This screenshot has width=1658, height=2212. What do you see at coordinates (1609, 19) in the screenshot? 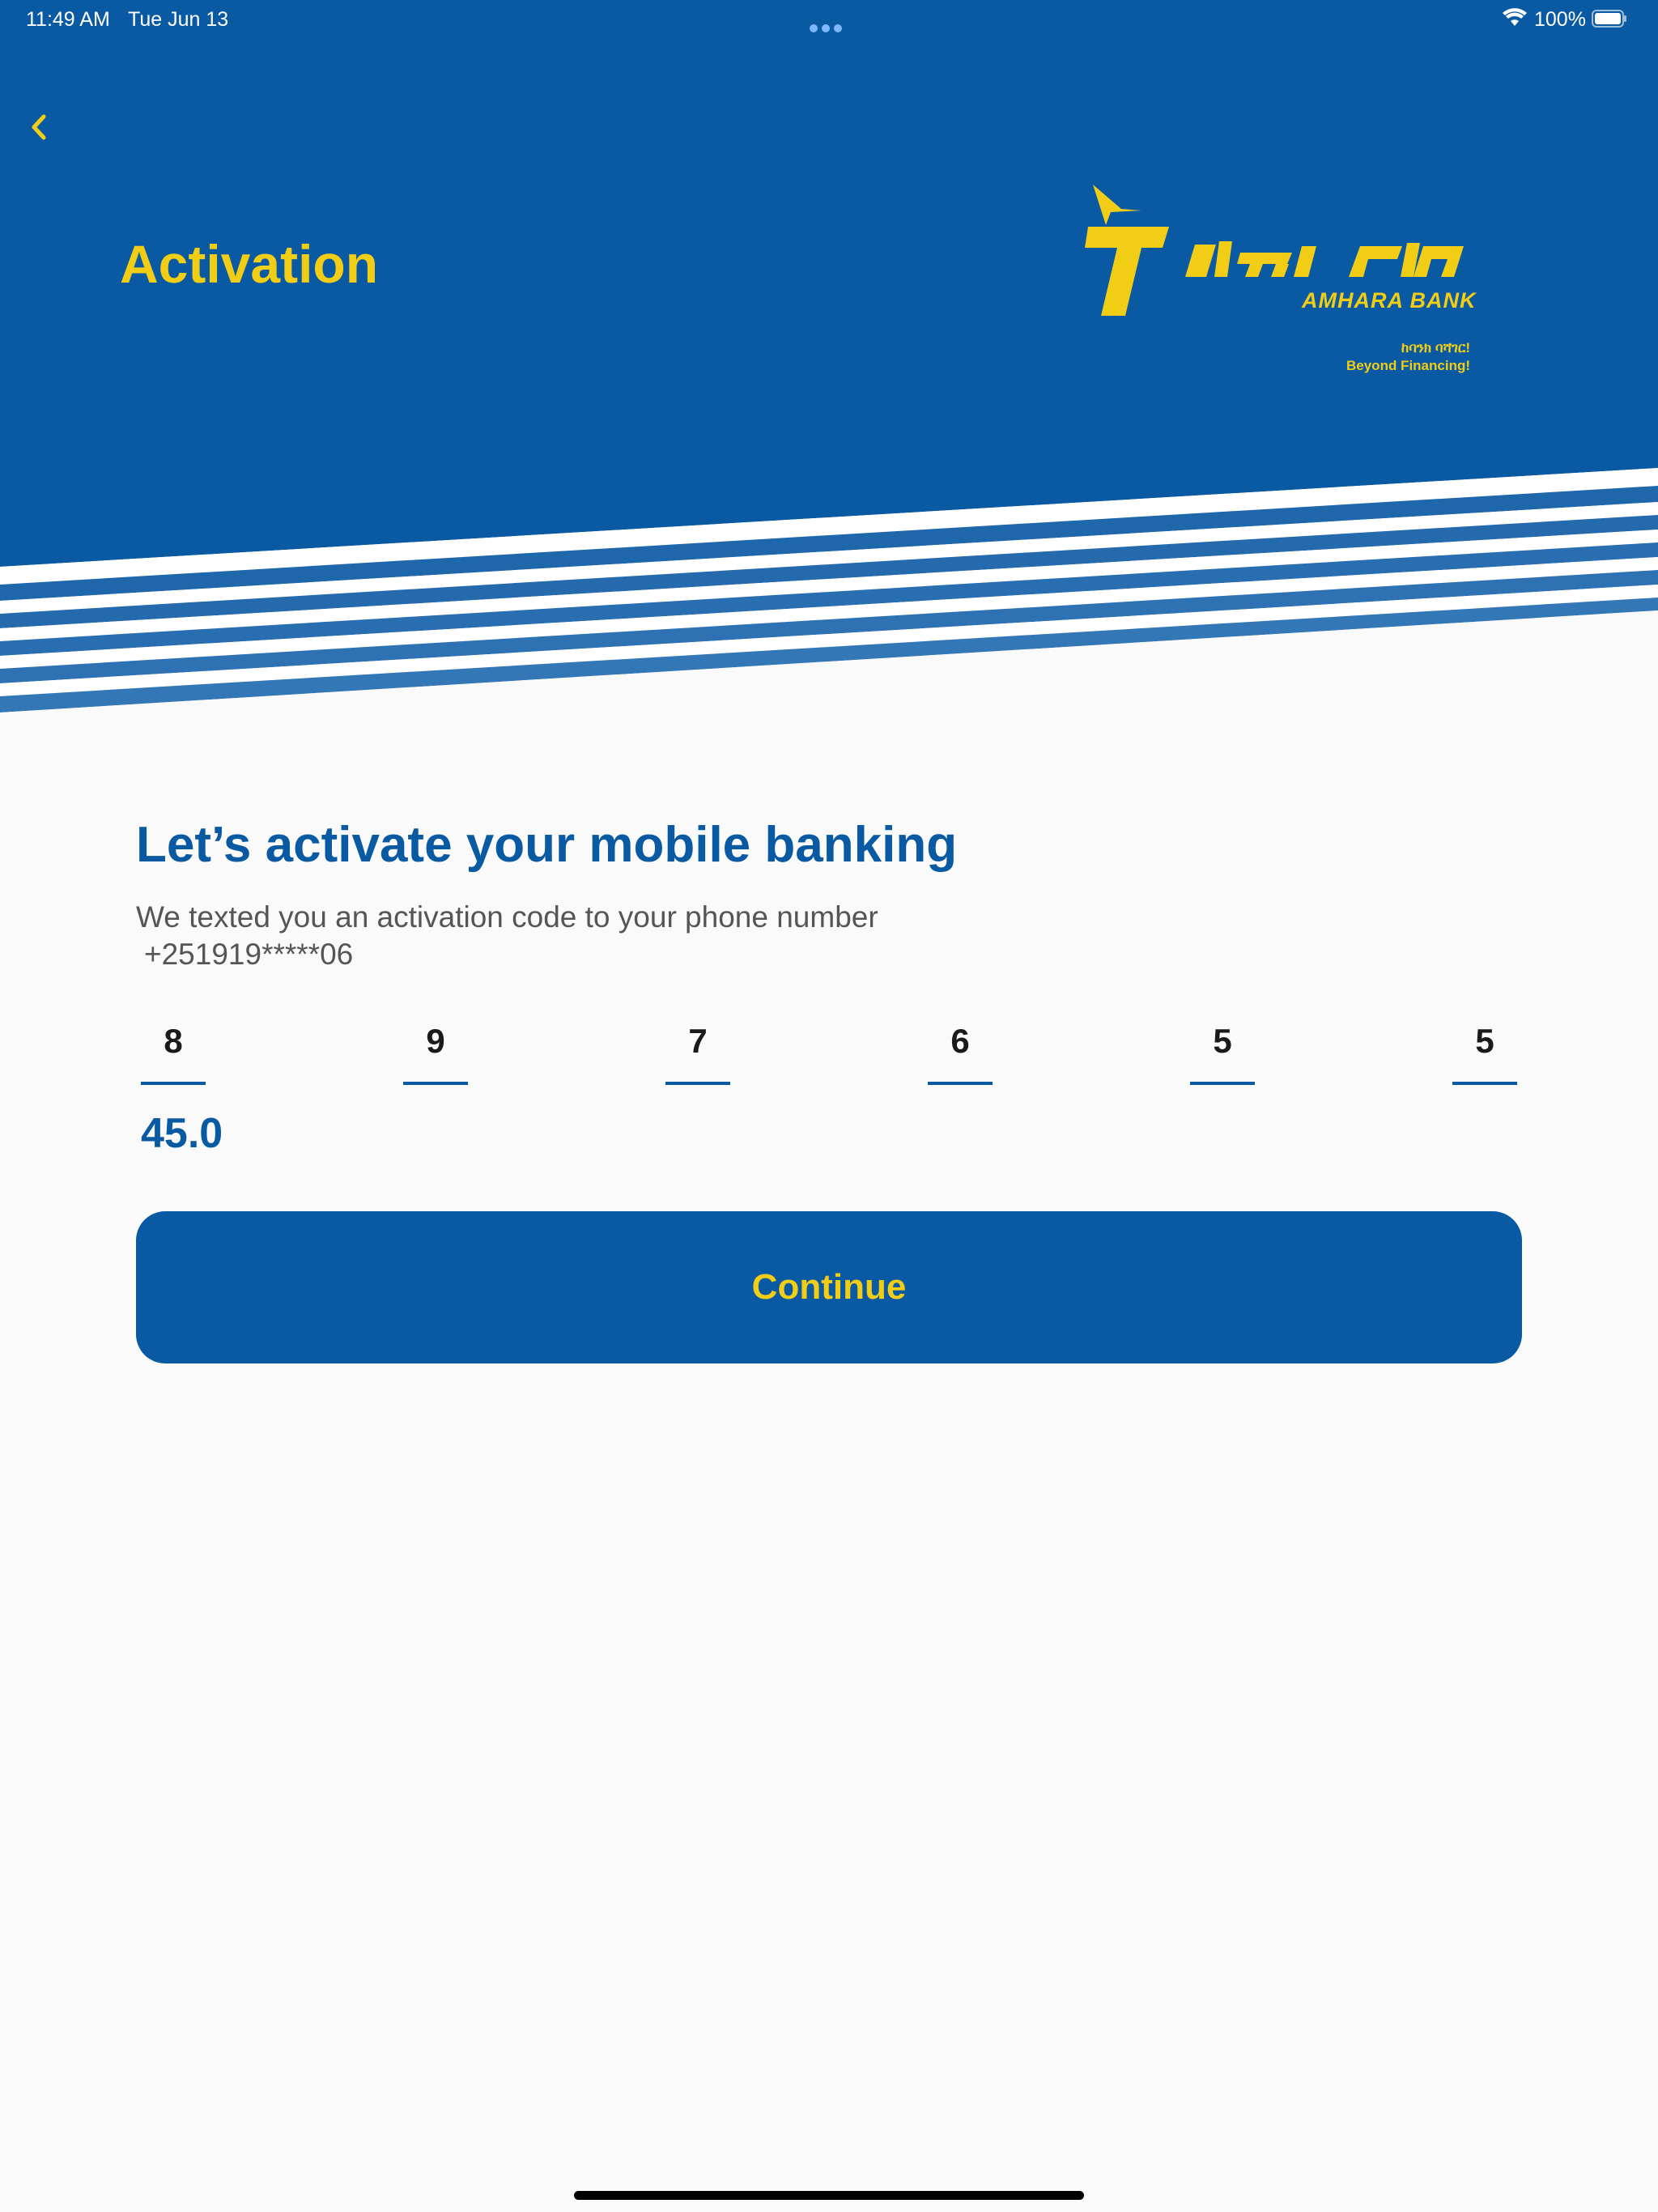
I see `battery-icon` at bounding box center [1609, 19].